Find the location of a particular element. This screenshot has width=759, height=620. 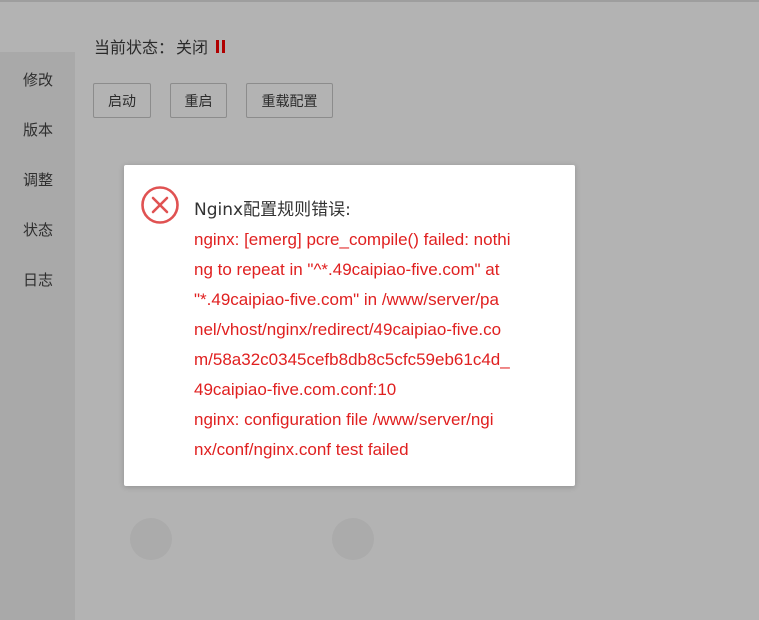

window-top-border is located at coordinates (379, 1).